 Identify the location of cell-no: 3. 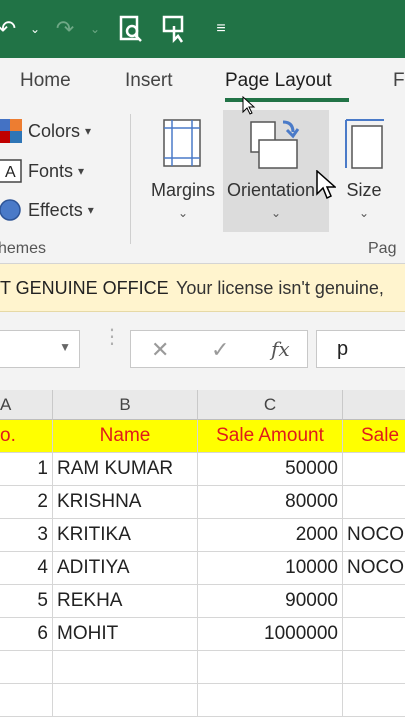
(26, 535).